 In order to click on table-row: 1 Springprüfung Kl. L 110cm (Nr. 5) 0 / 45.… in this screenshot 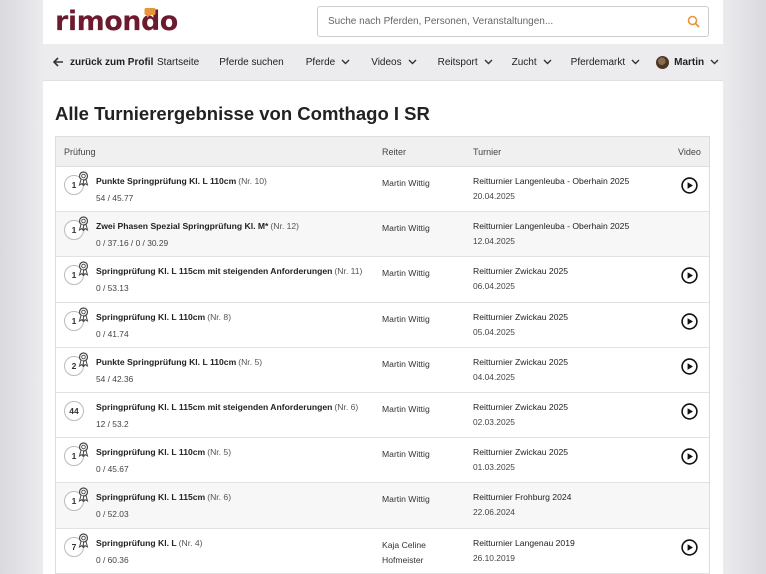, I will do `click(382, 461)`.